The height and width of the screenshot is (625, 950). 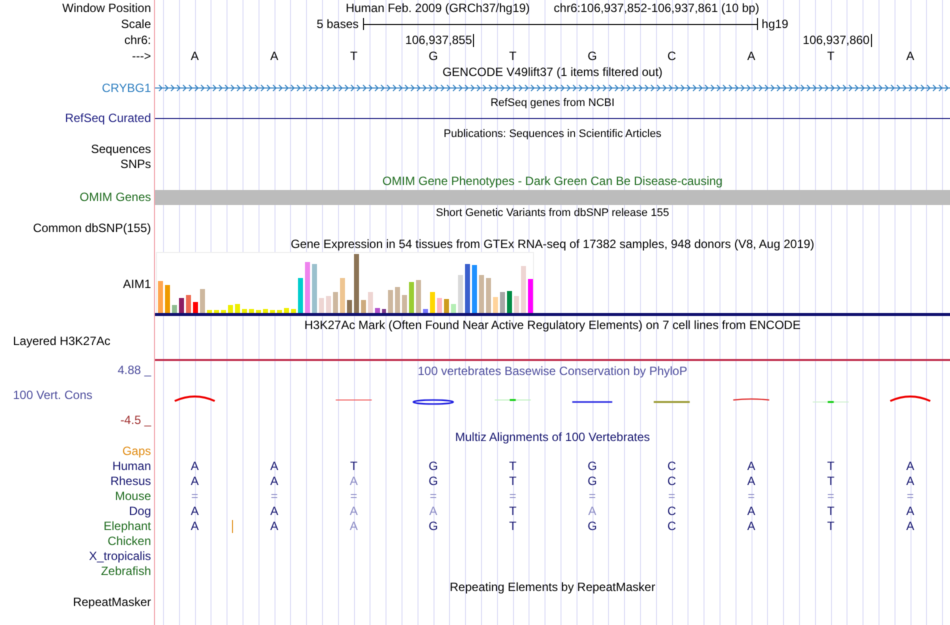 I want to click on strand-label: --->, so click(x=141, y=56).